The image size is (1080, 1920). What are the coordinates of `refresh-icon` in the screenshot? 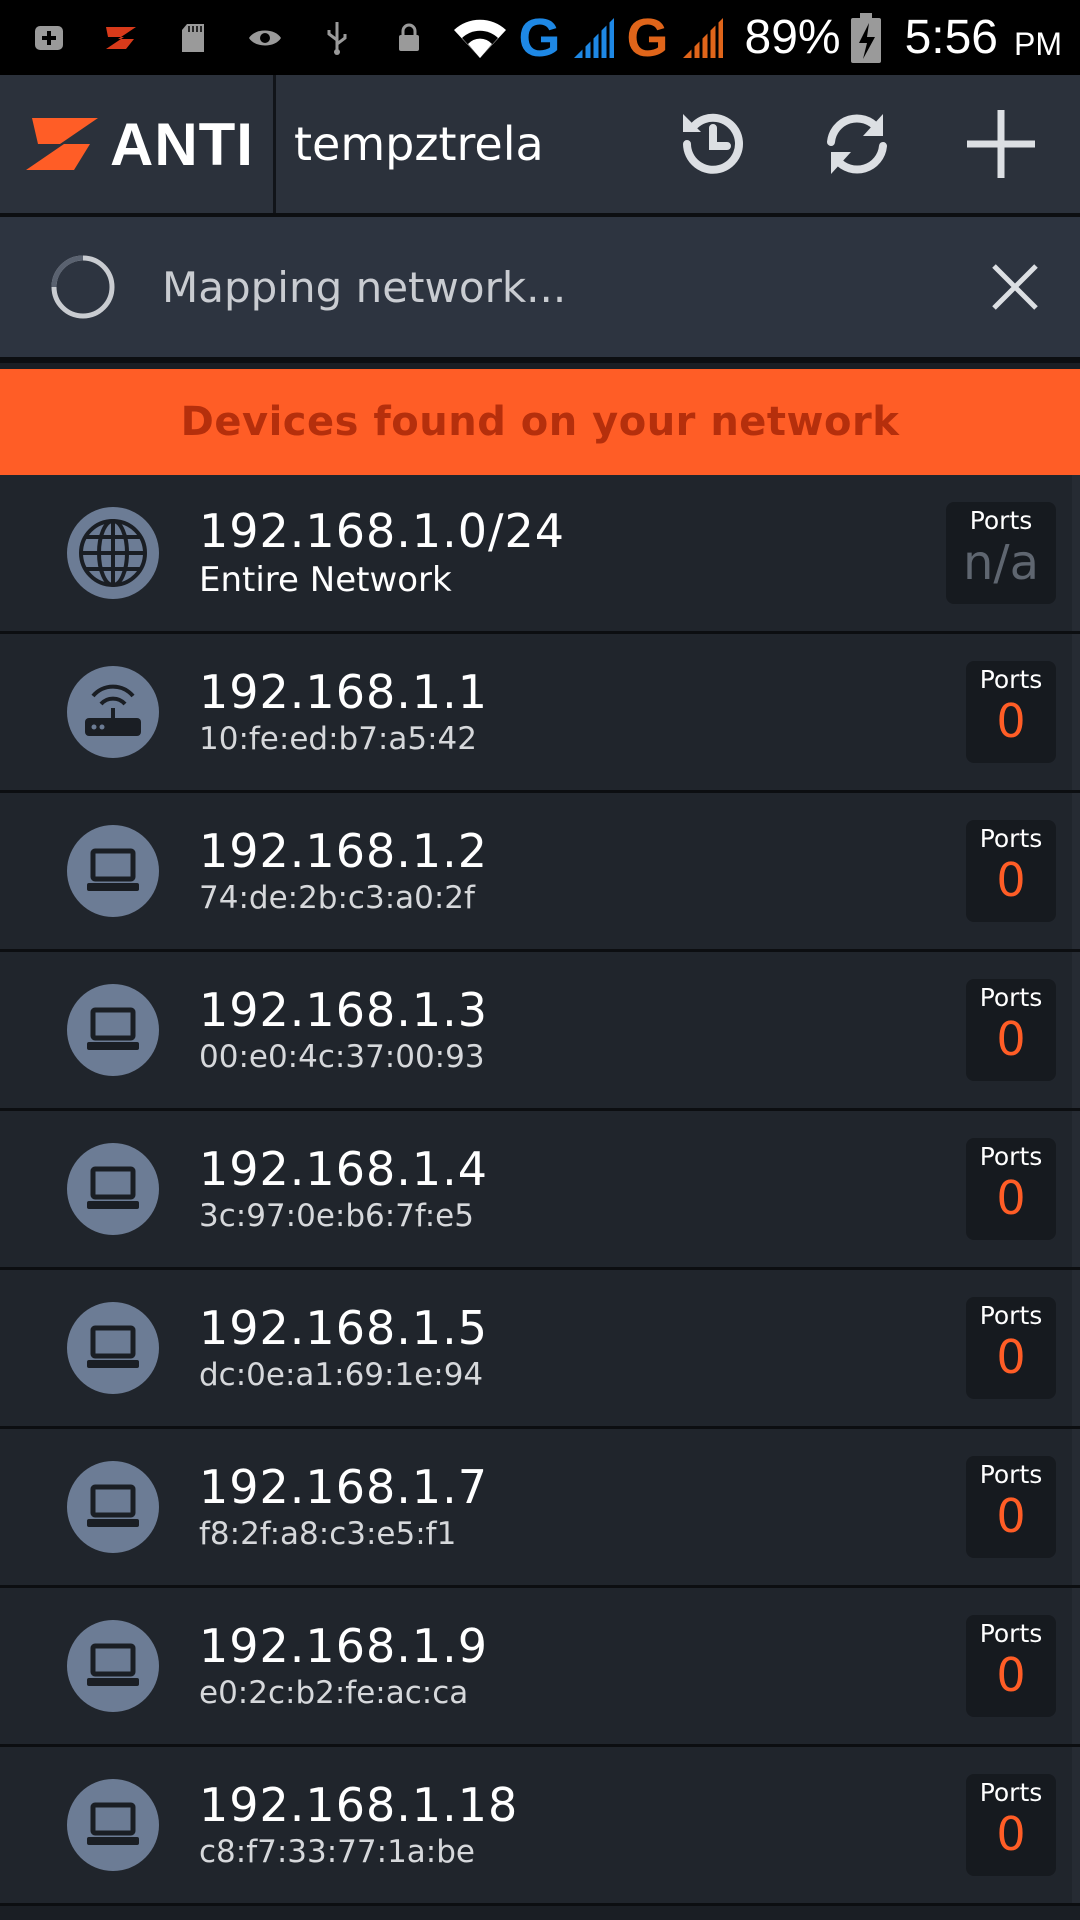 It's located at (857, 144).